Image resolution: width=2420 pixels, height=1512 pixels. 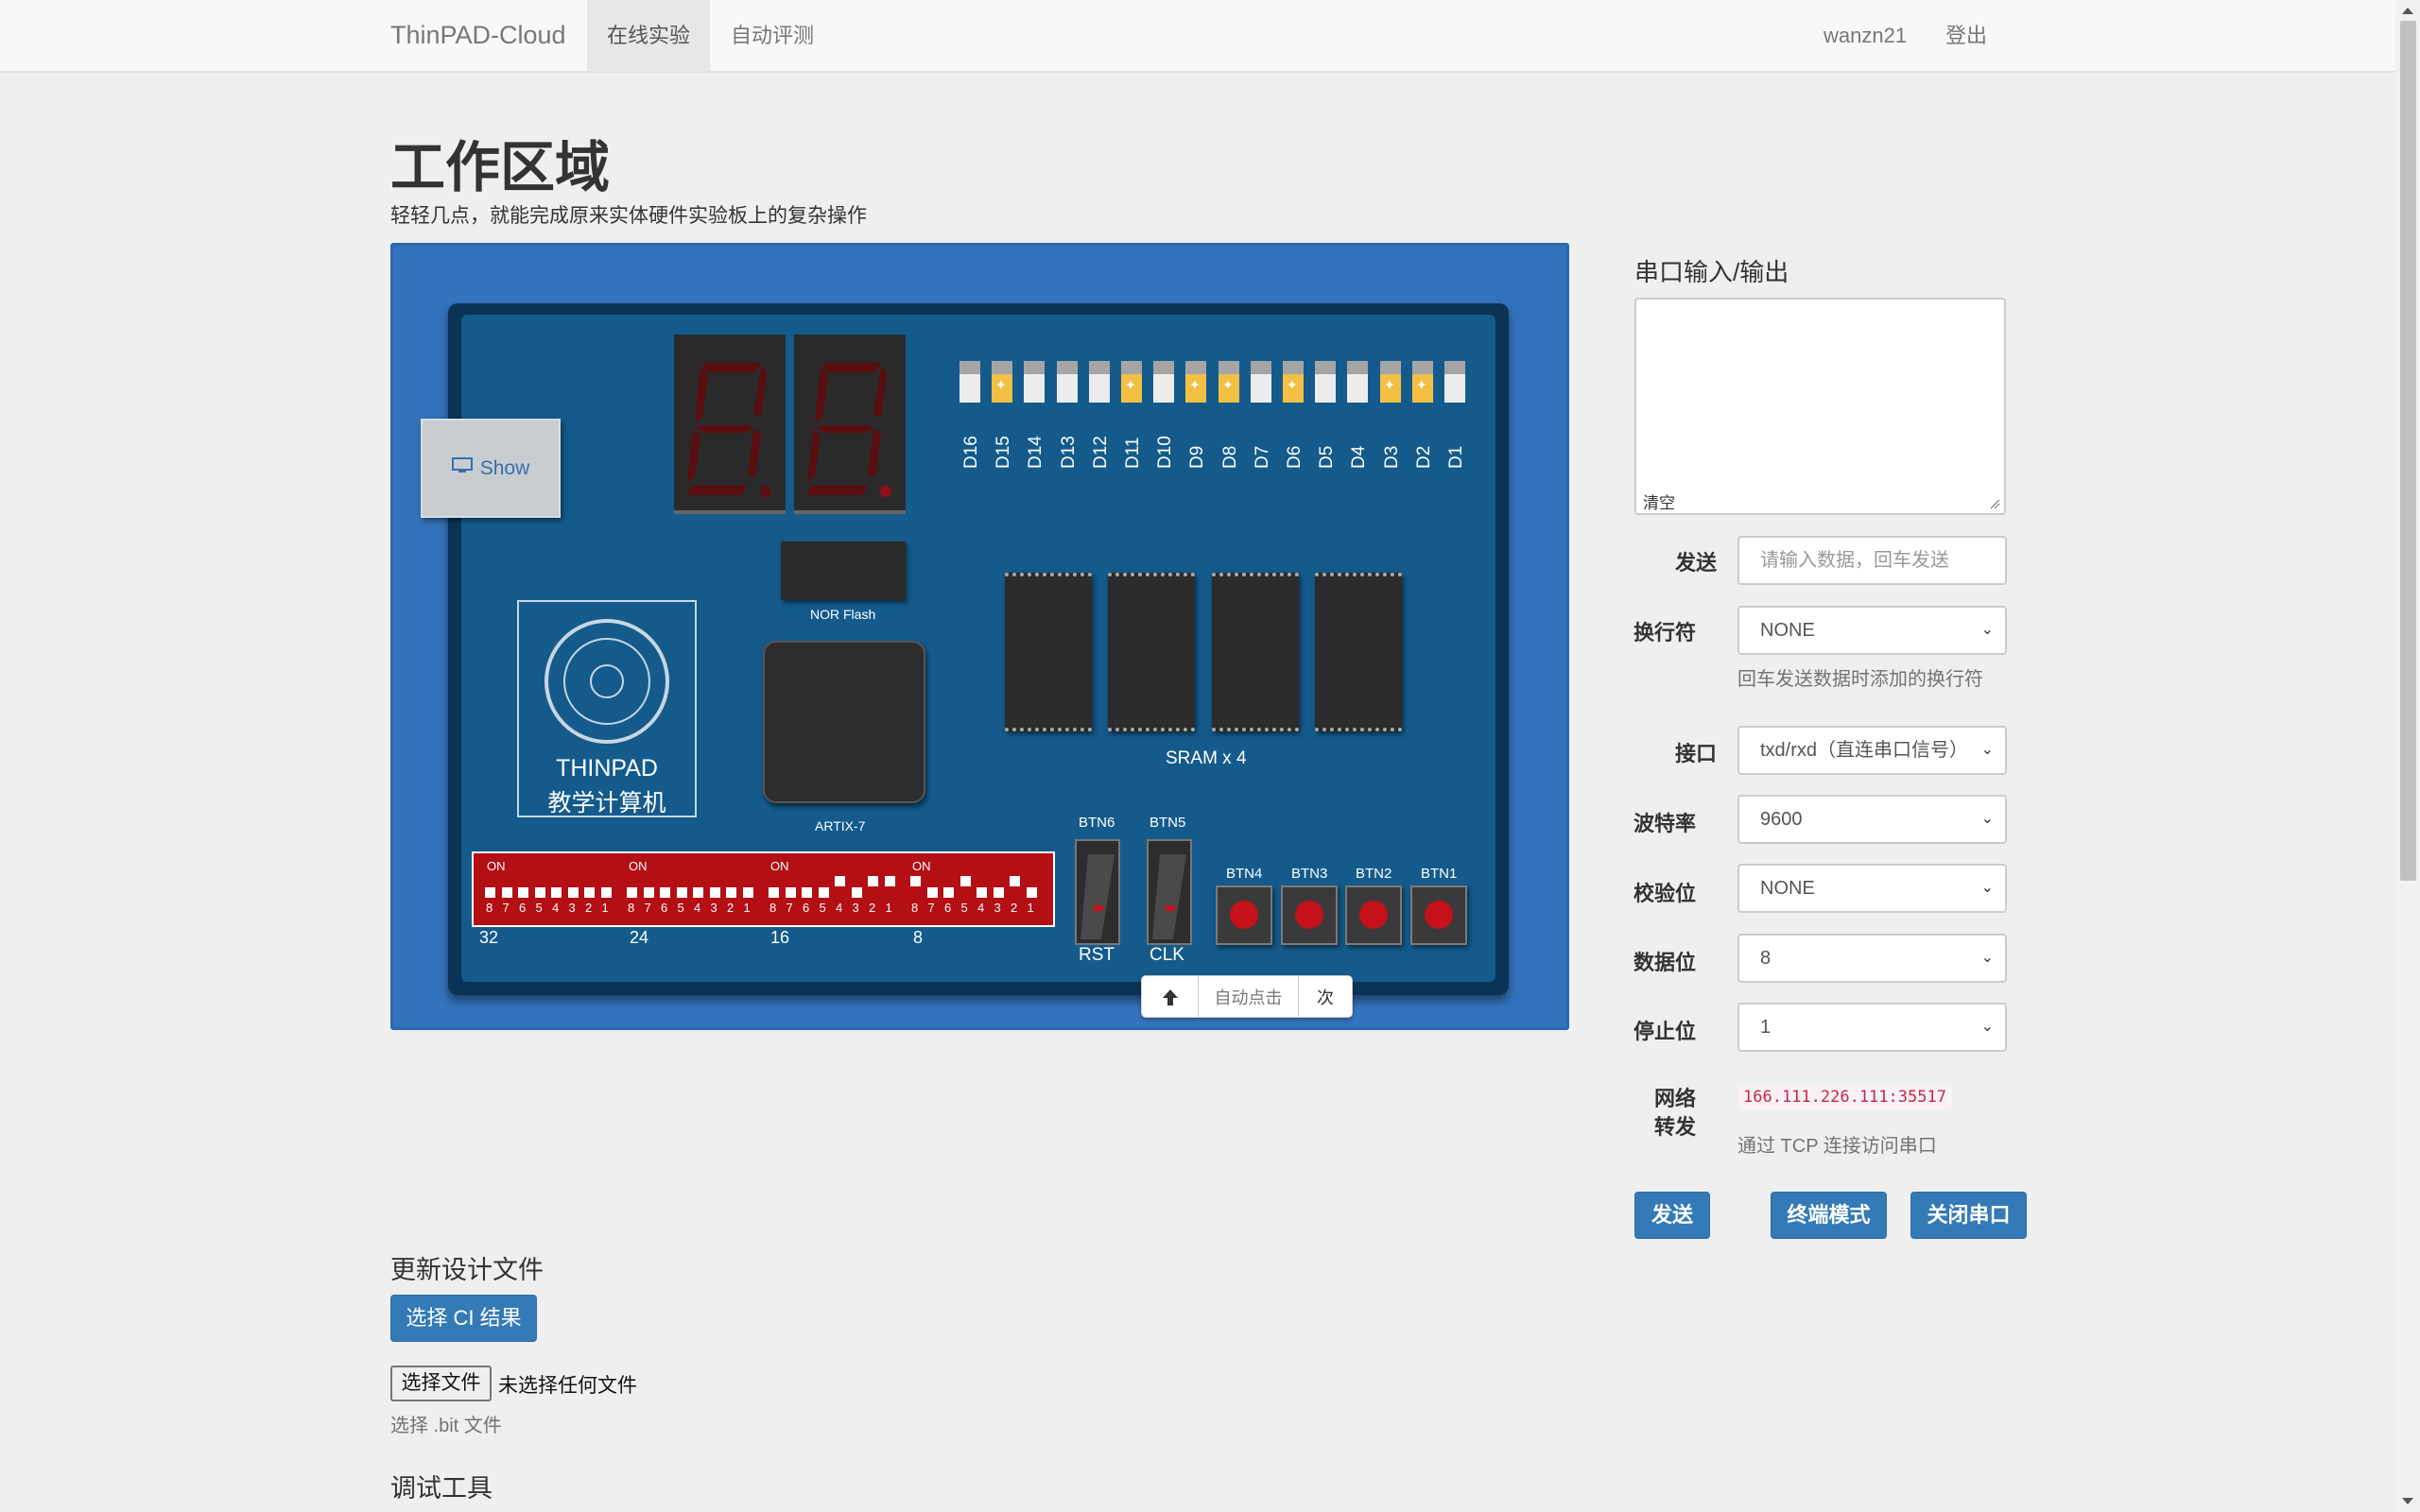 I want to click on logo-line-2: 教学计算机, so click(x=607, y=803).